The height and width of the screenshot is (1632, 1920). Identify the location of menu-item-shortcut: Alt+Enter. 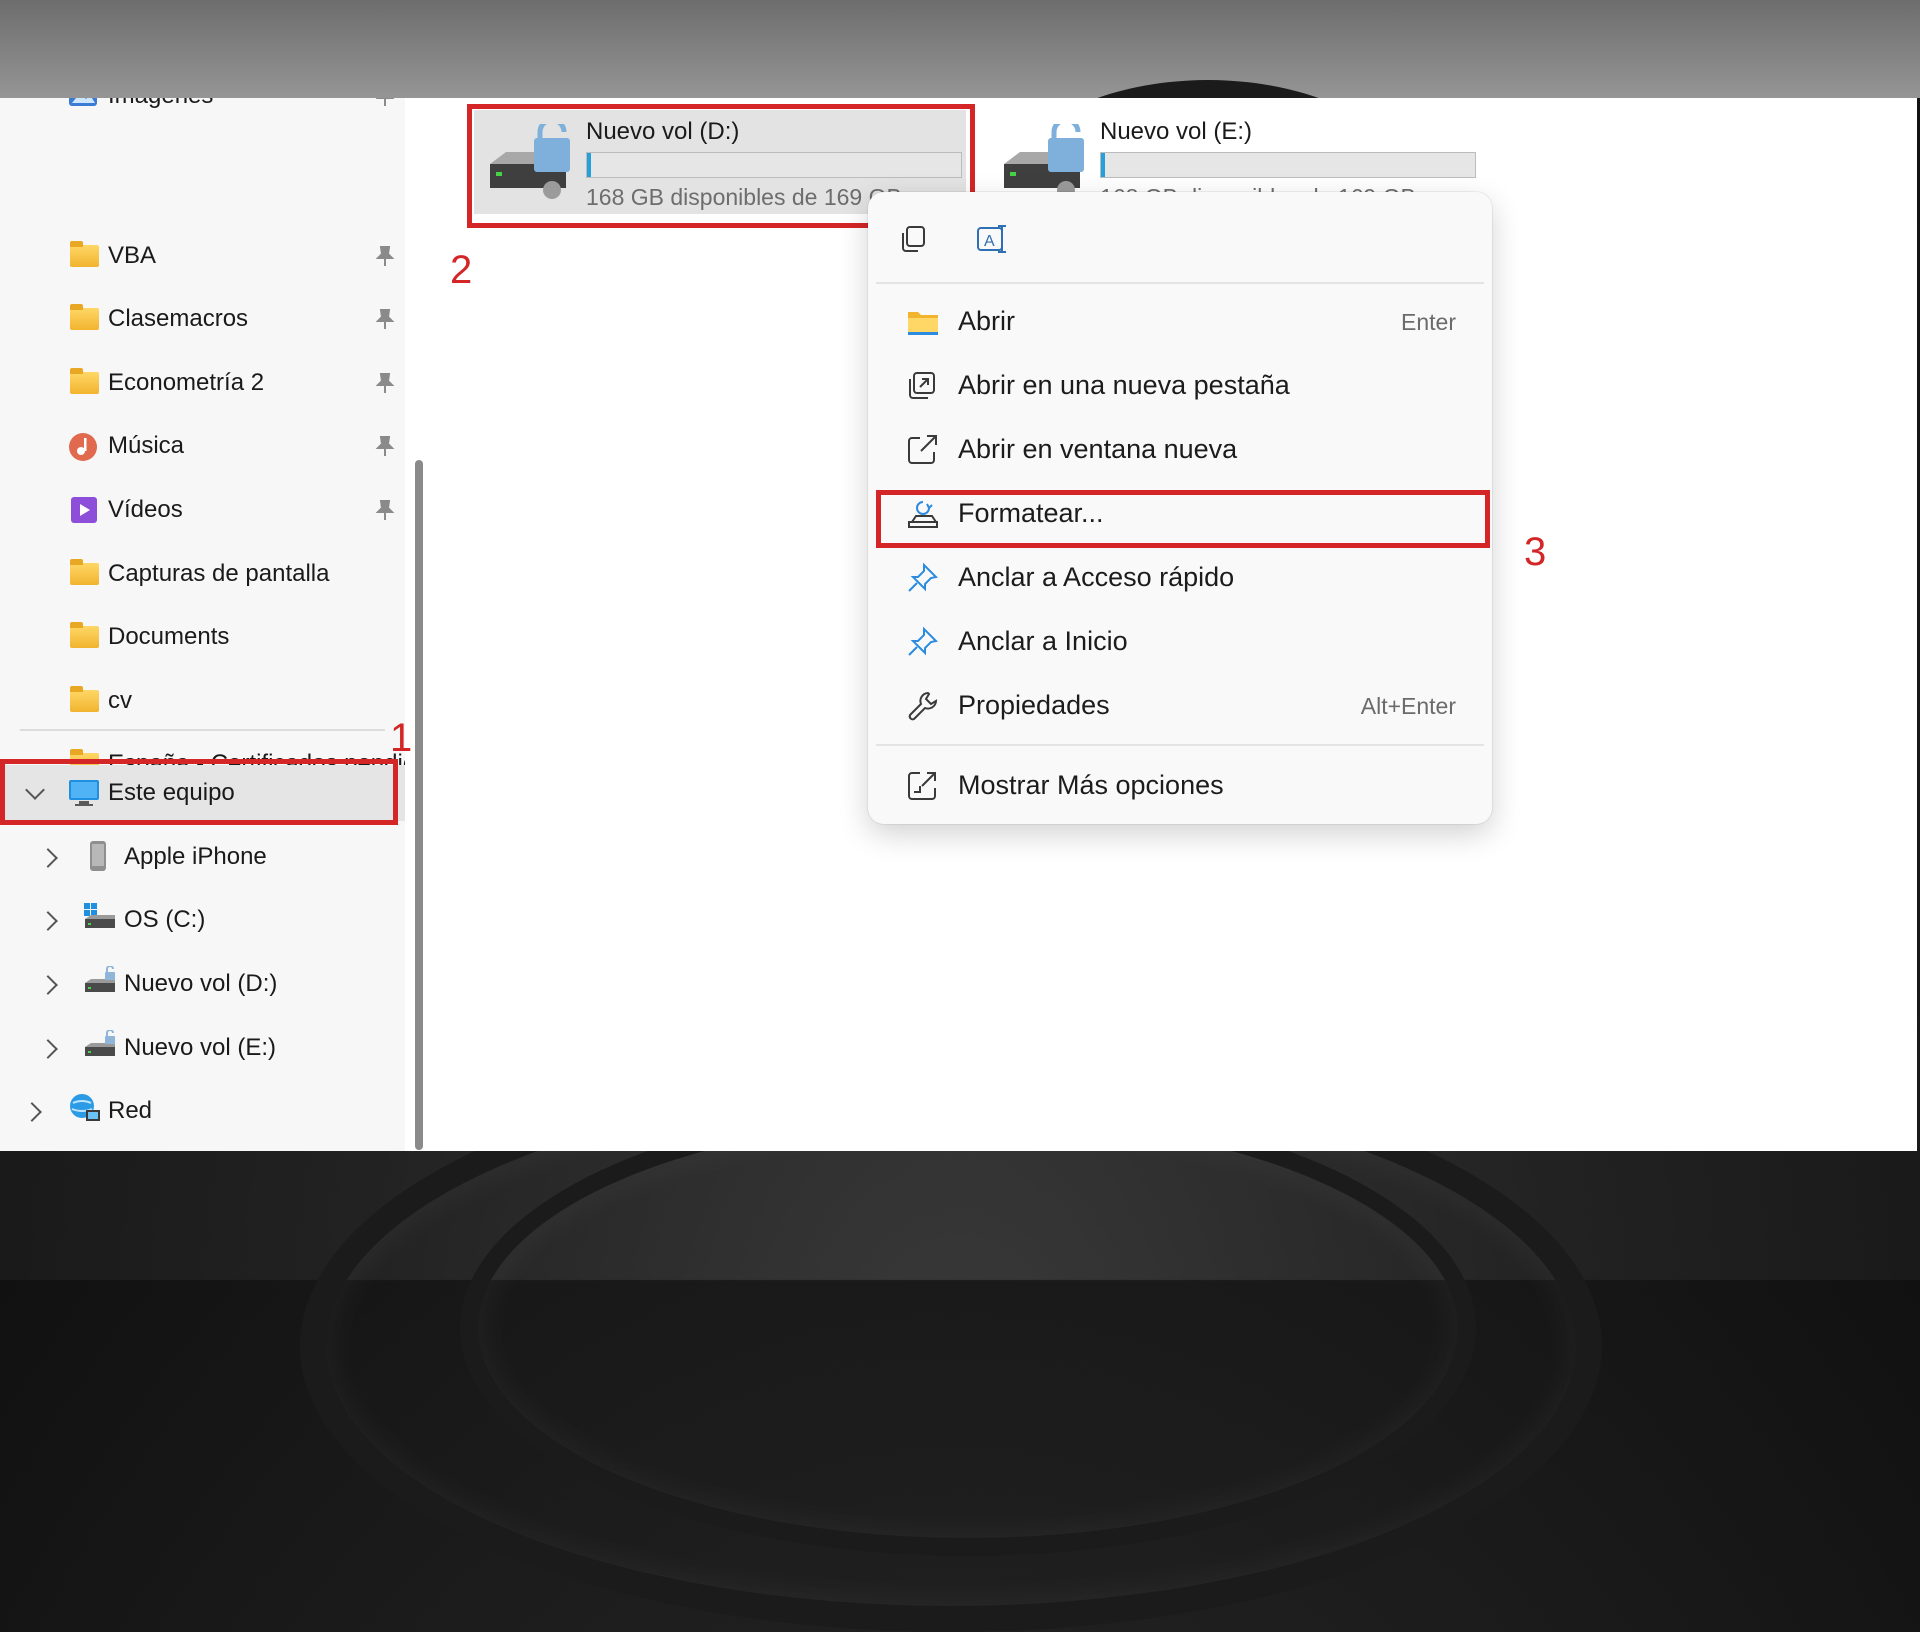
(1408, 706).